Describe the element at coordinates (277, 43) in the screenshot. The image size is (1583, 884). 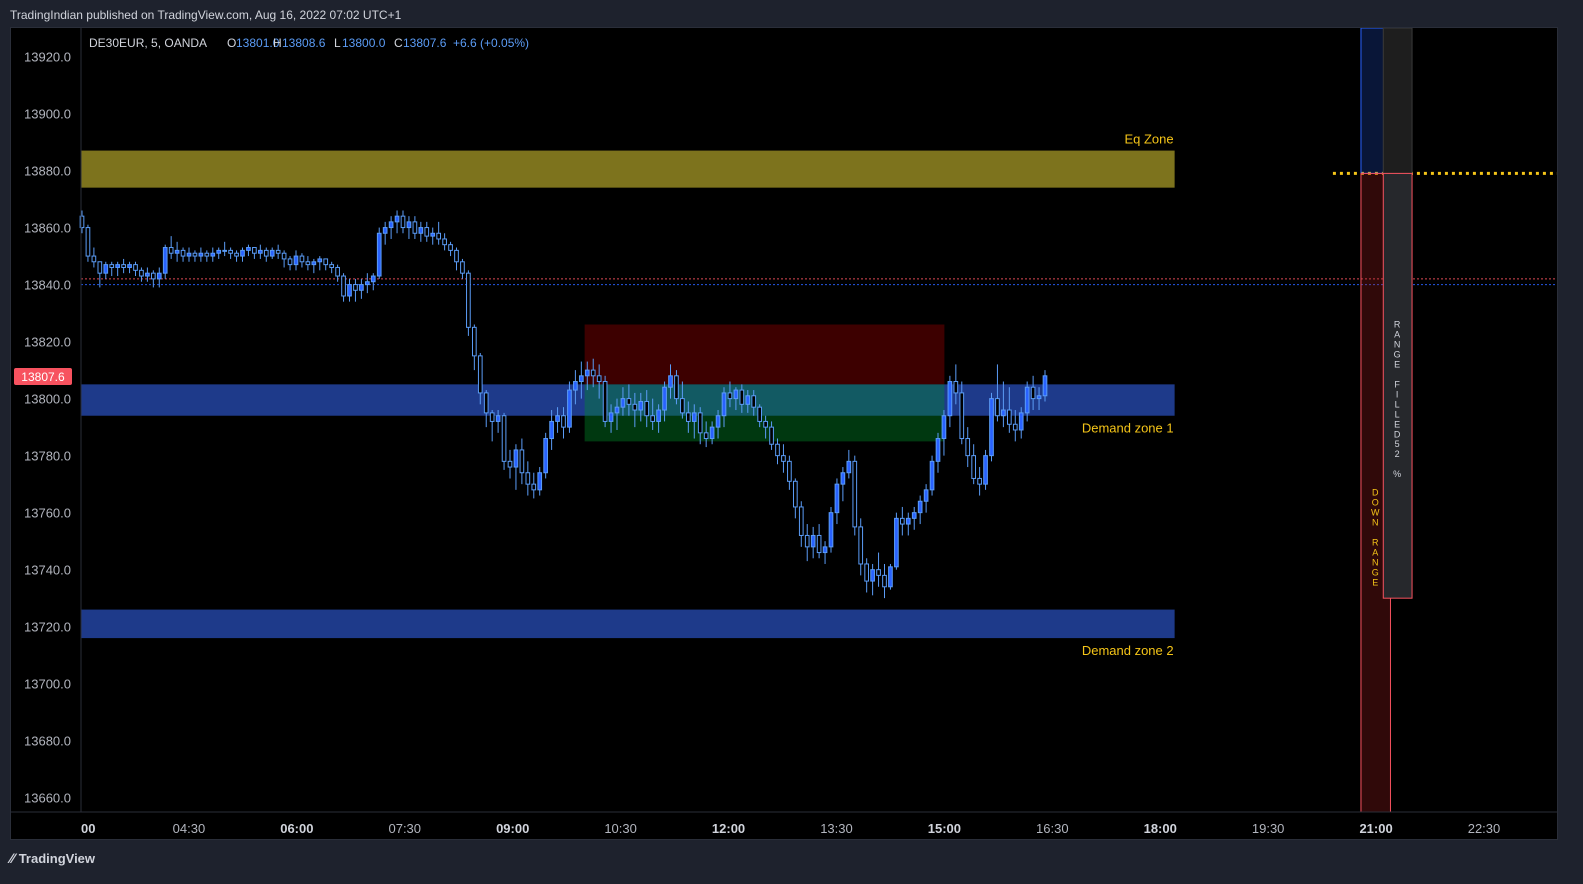
I see `legend-high-label: H` at that location.